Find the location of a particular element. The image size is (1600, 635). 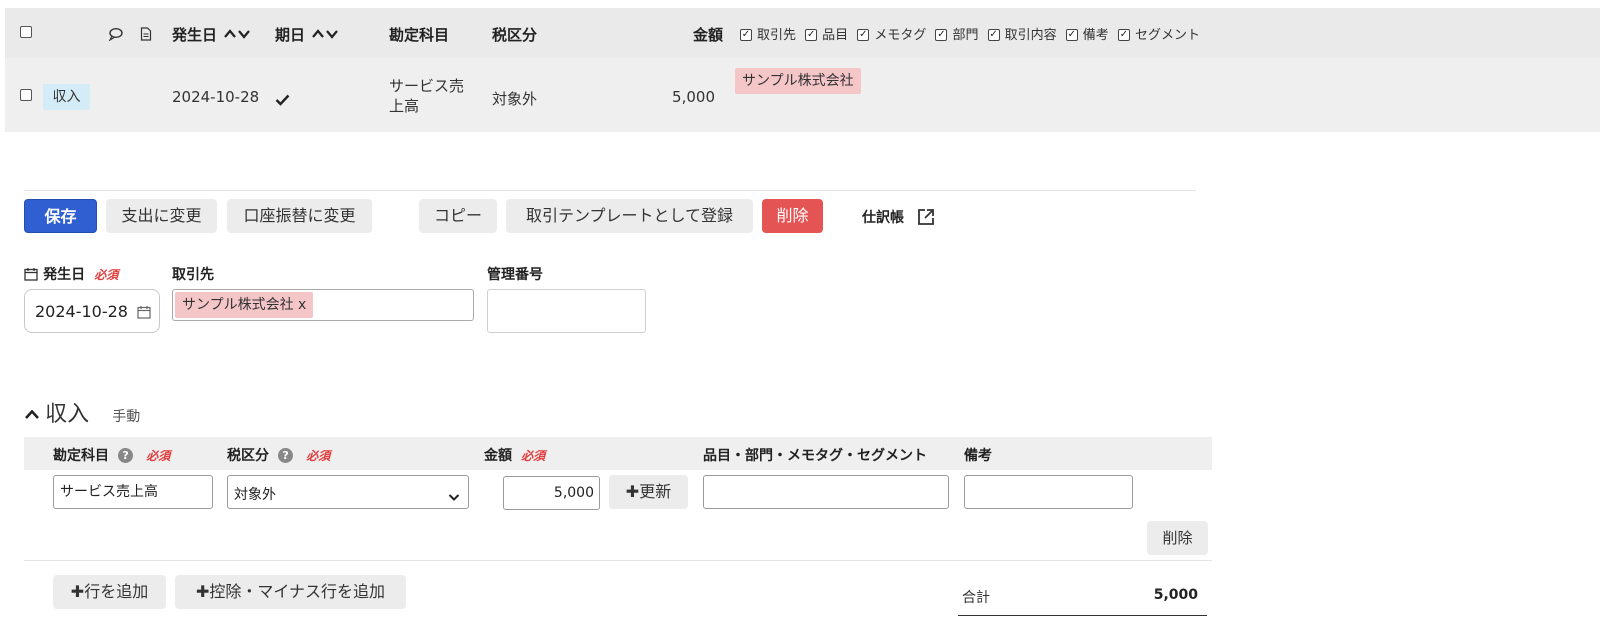

column-toggle-label: 取引内容 is located at coordinates (1030, 35).